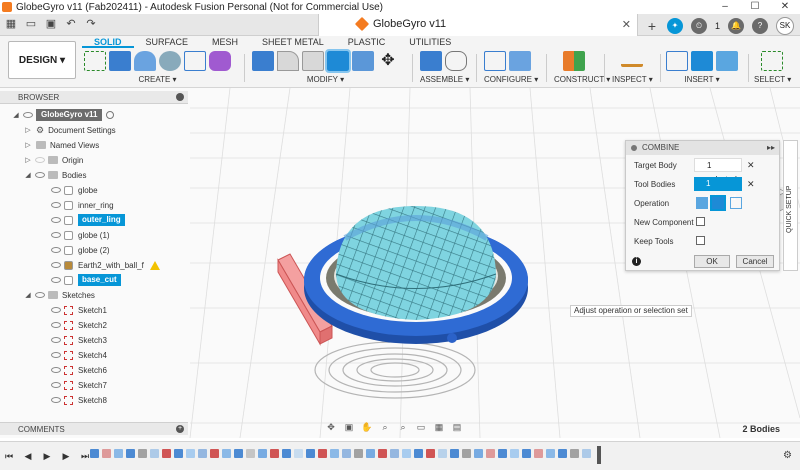 This screenshot has height=470, width=800. What do you see at coordinates (751, 184) in the screenshot?
I see `clear-tool-bodies-button: ✕` at bounding box center [751, 184].